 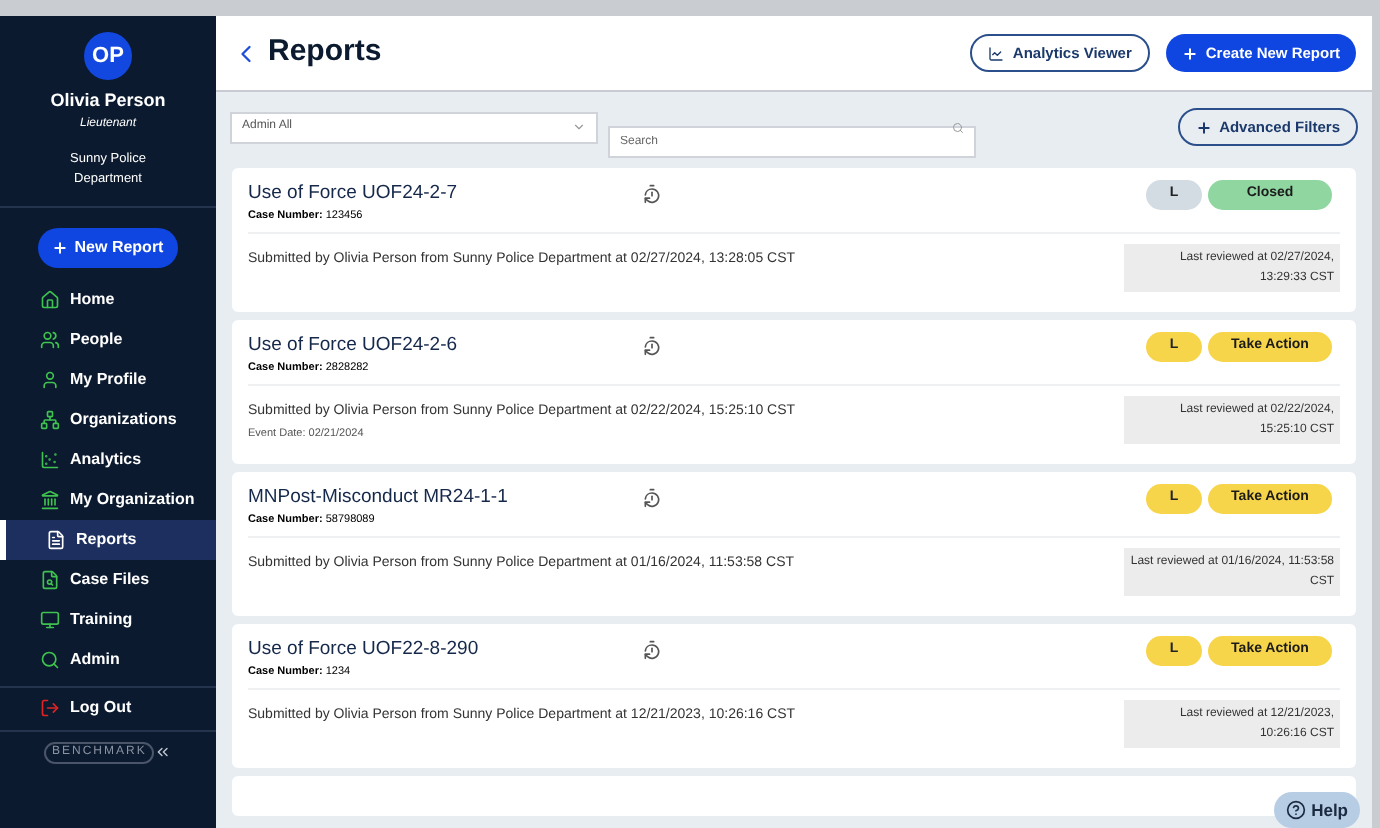 I want to click on logout-icon, so click(x=50, y=708).